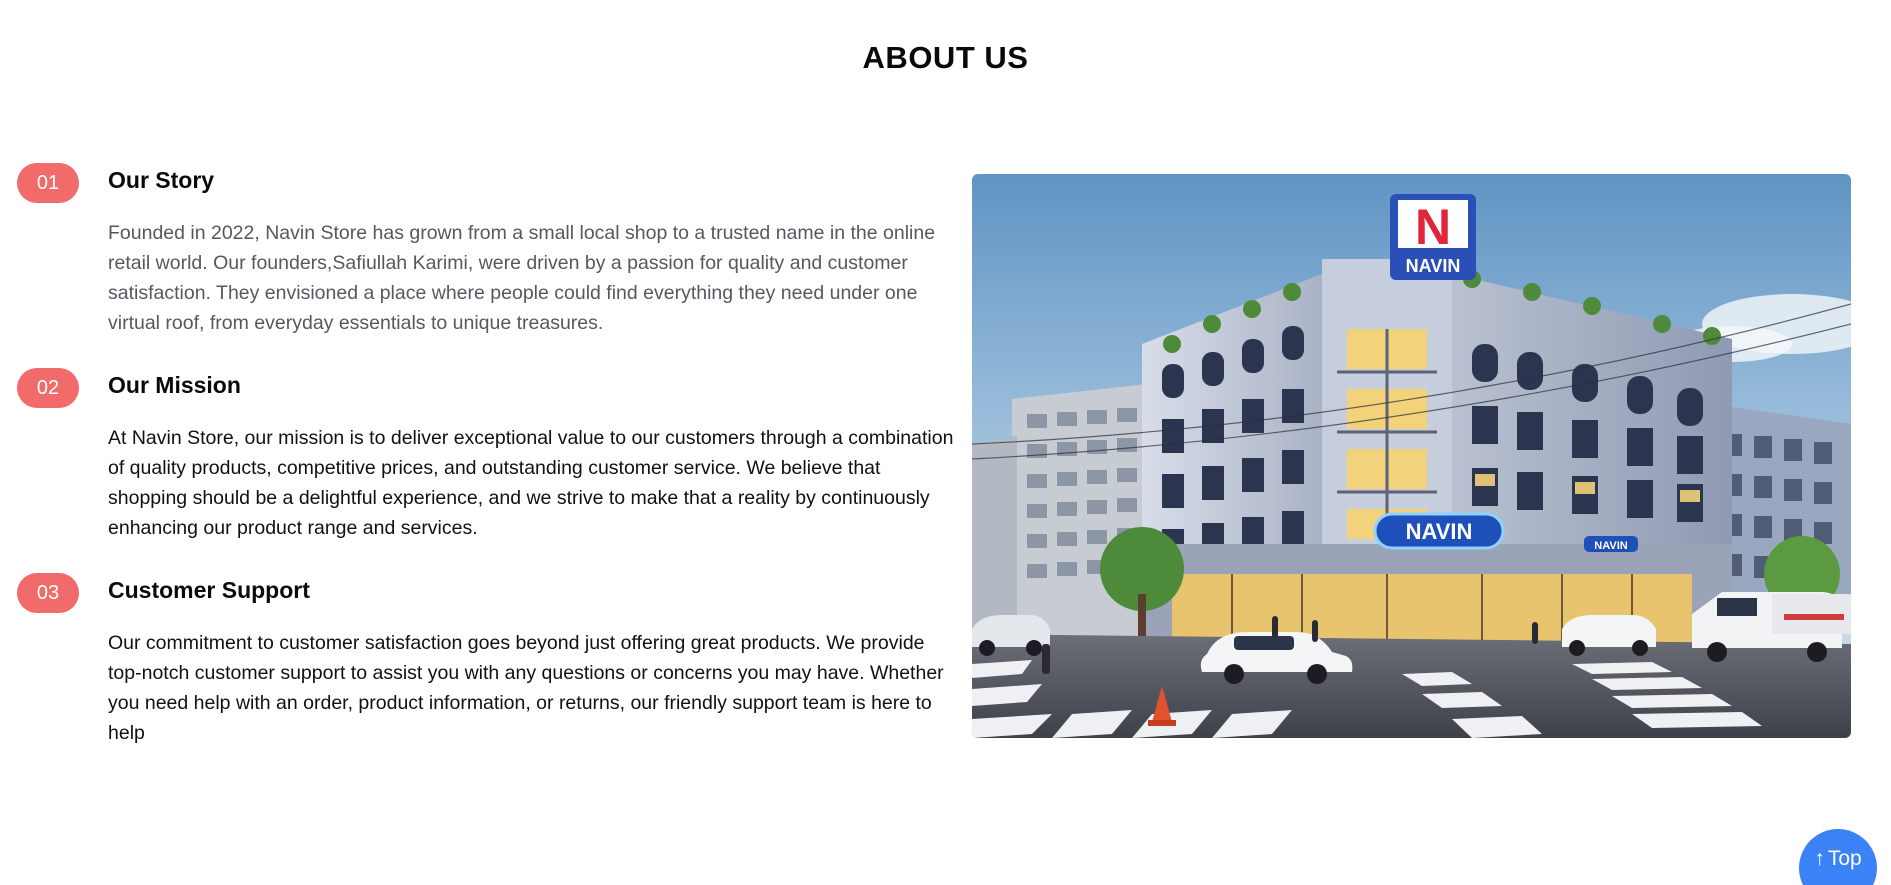 The image size is (1891, 885). Describe the element at coordinates (1819, 858) in the screenshot. I see `arrow-up-icon: ↑` at that location.